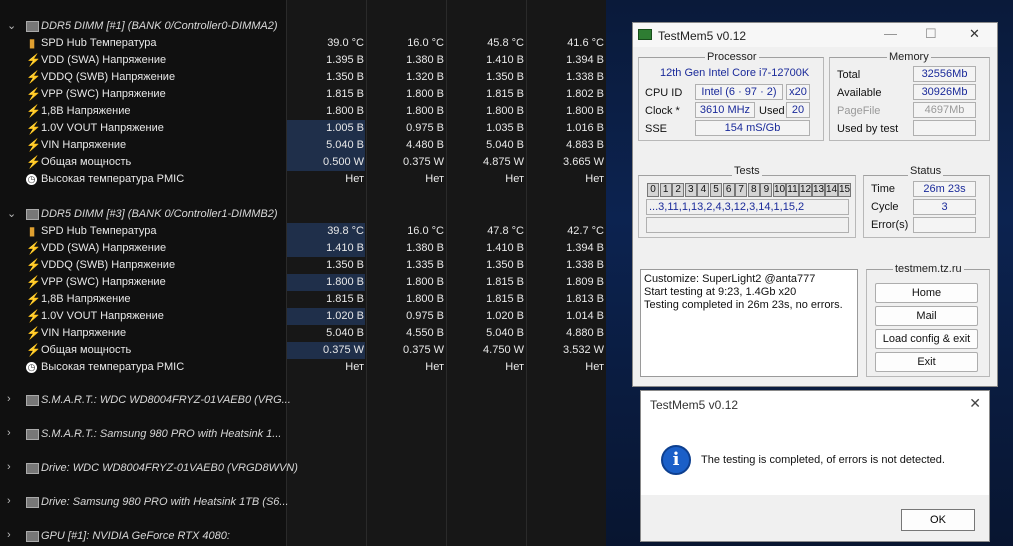  I want to click on value-max: 5.040 В, so click(505, 145).